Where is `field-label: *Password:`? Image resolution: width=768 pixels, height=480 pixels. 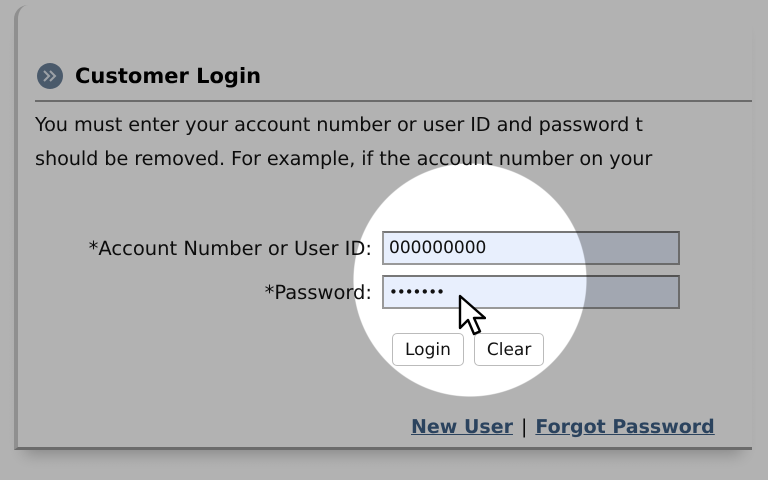 field-label: *Password: is located at coordinates (318, 292).